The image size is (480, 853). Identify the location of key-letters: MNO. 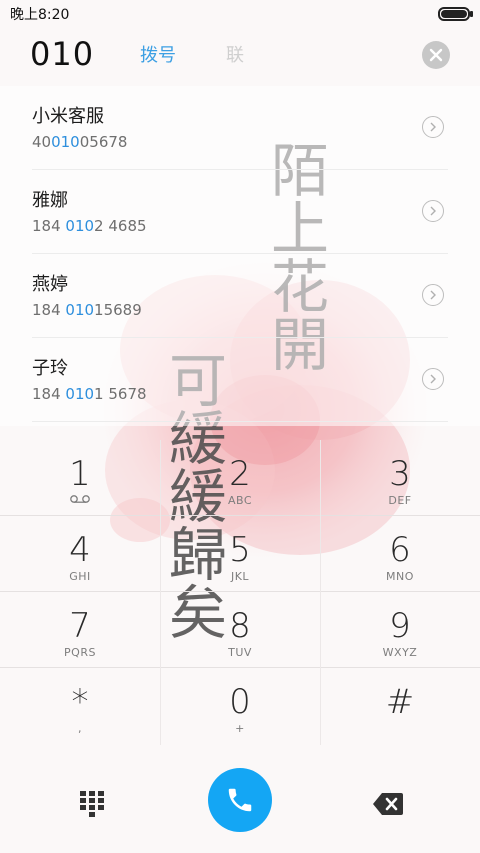
(400, 576).